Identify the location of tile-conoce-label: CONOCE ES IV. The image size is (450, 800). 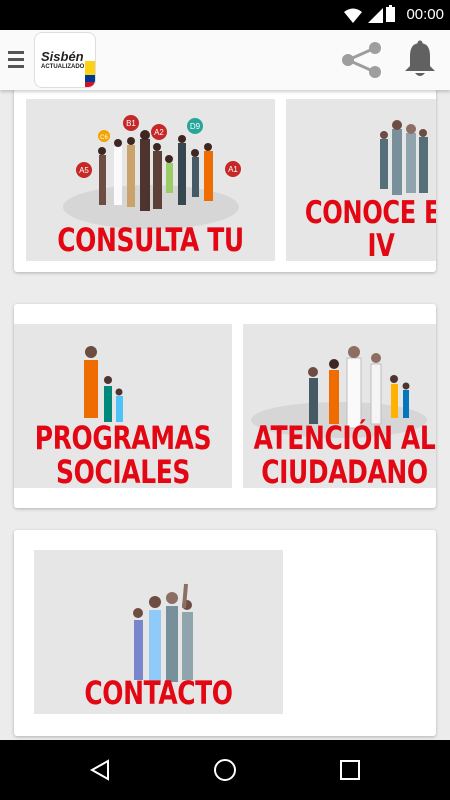
(367, 229).